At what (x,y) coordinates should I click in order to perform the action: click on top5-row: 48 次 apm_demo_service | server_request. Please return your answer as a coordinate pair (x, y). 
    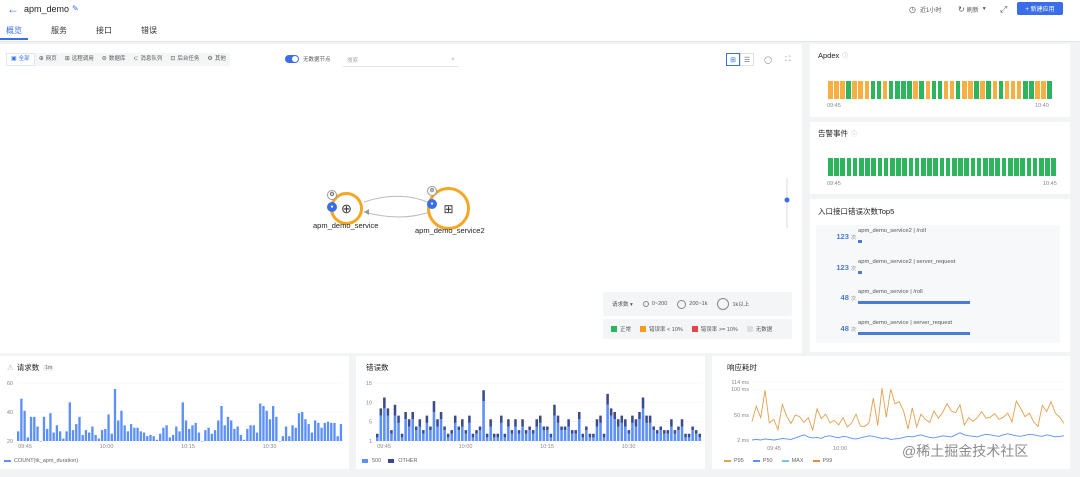
    Looking at the image, I should click on (938, 333).